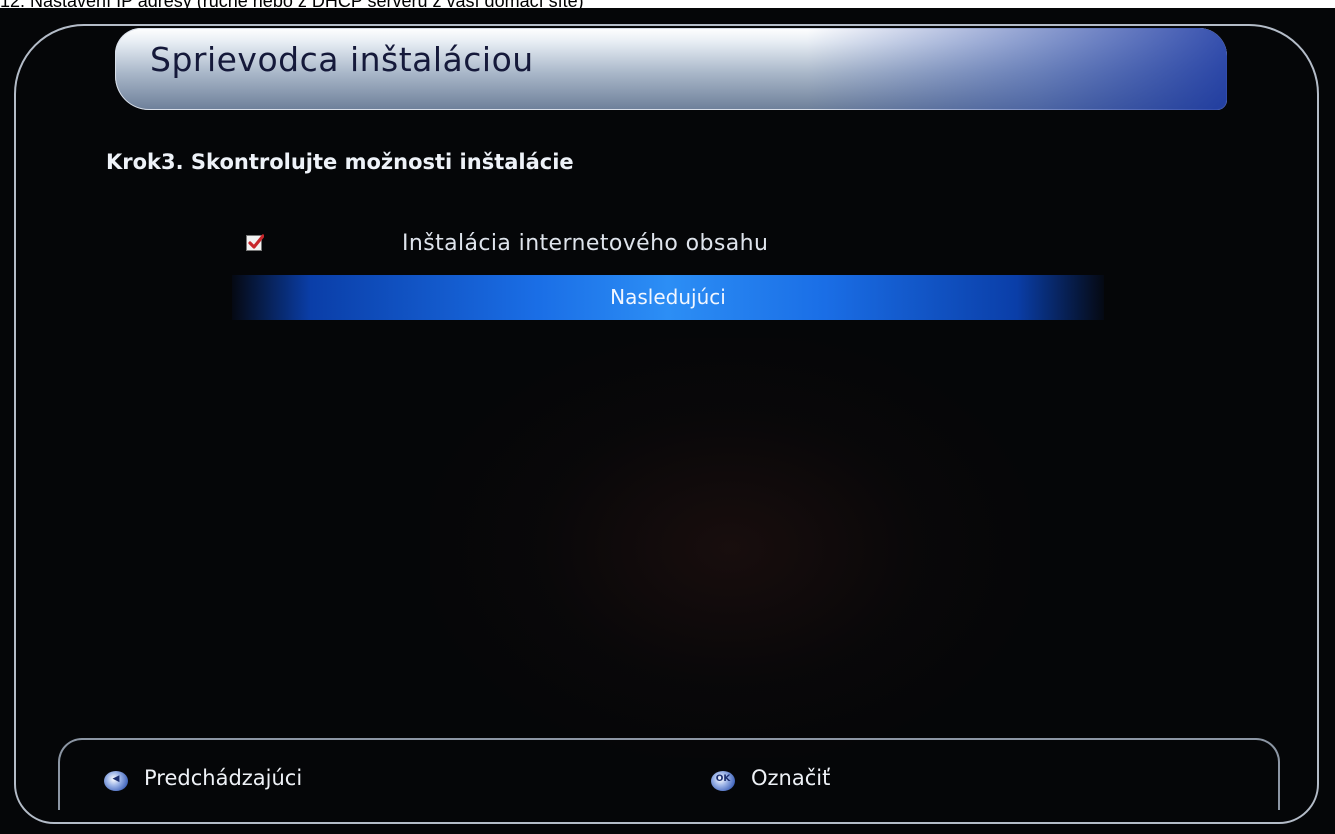 Image resolution: width=1335 pixels, height=834 pixels. What do you see at coordinates (585, 243) in the screenshot?
I see `option-label: Inštalácia internetového obsahu` at bounding box center [585, 243].